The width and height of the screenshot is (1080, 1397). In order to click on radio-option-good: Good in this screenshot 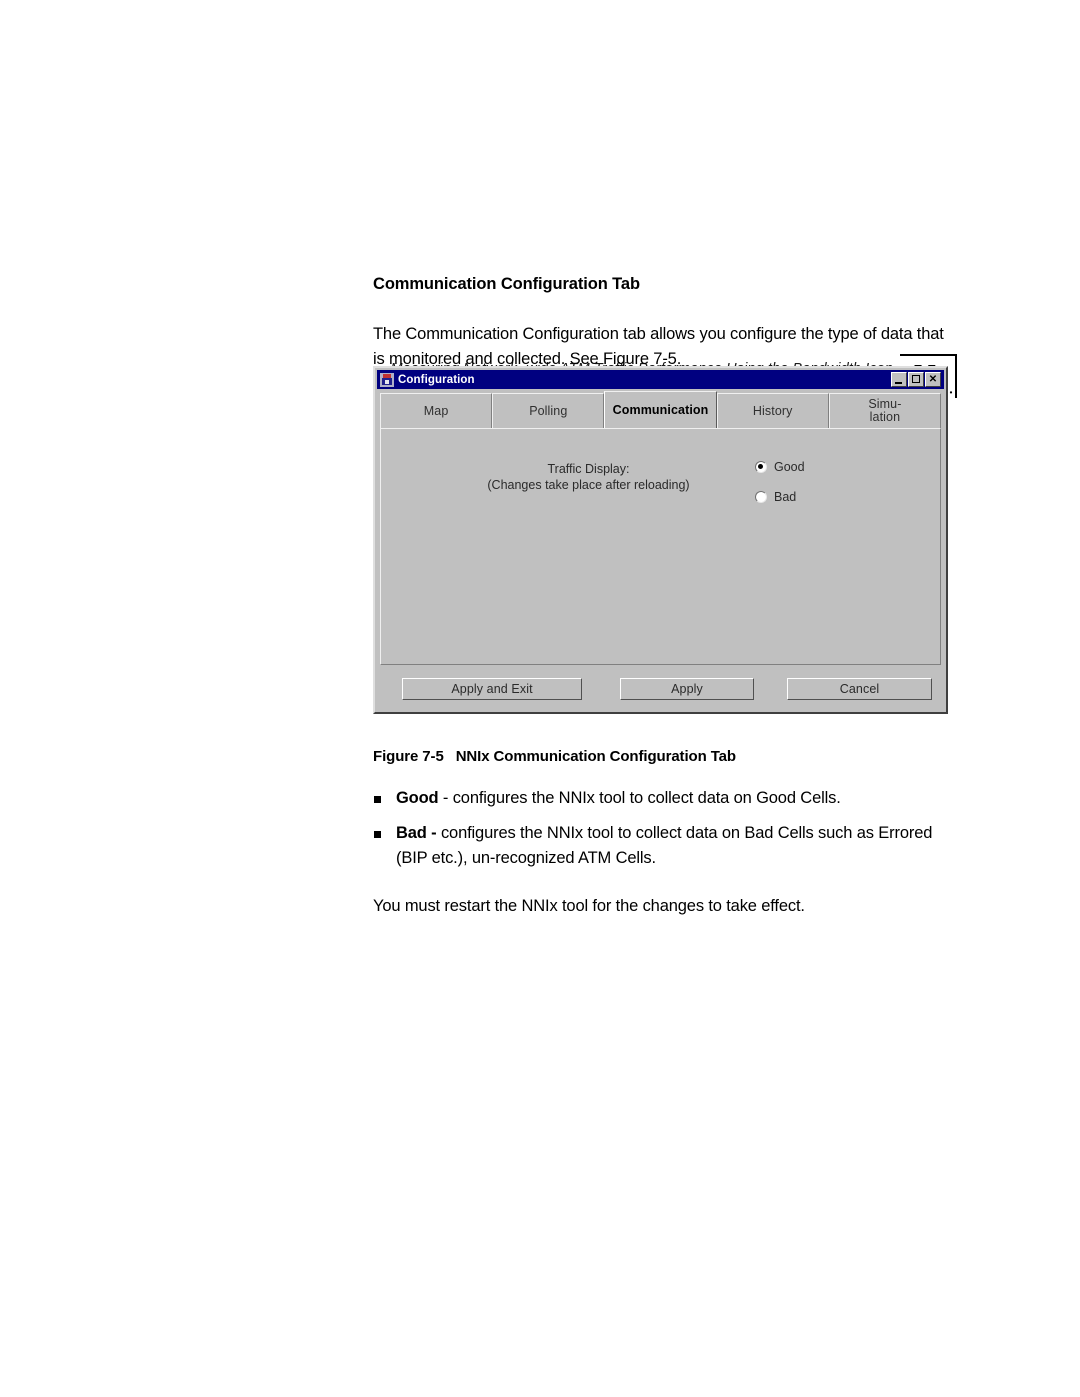, I will do `click(780, 467)`.